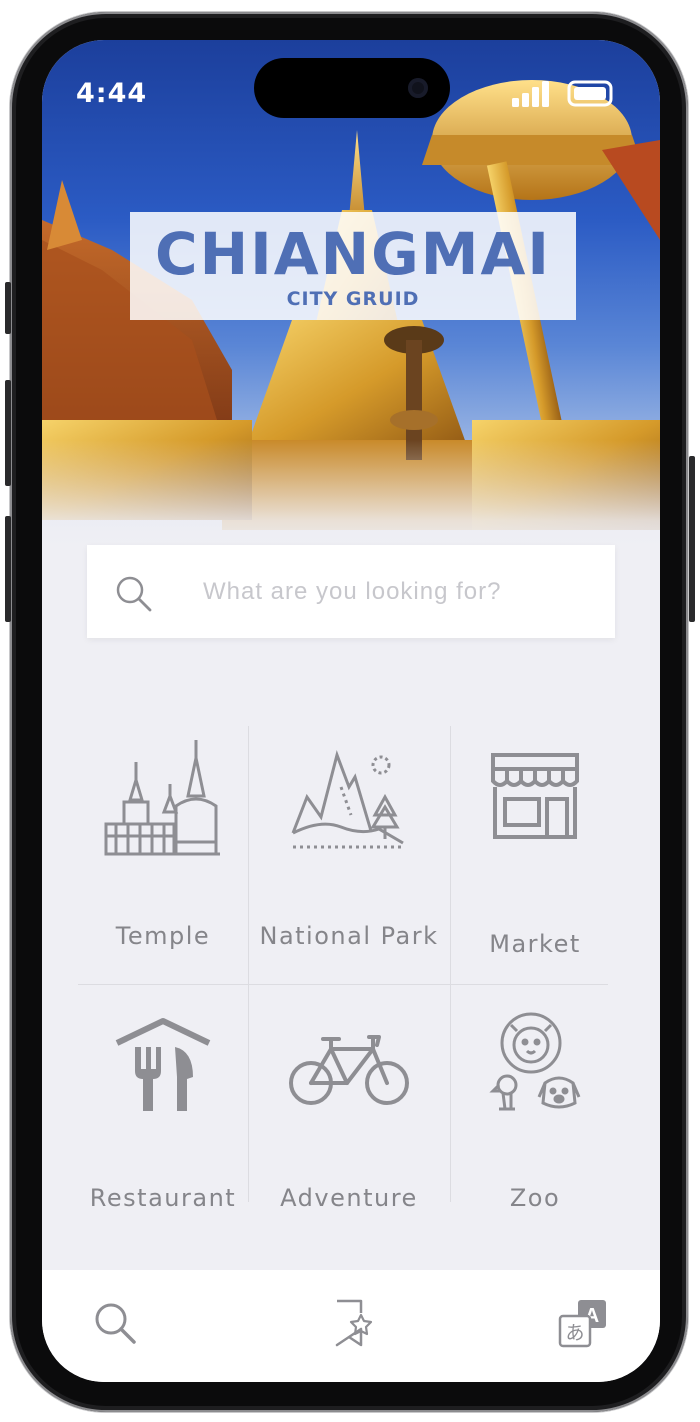 The width and height of the screenshot is (700, 1422). What do you see at coordinates (530, 94) in the screenshot?
I see `cellular-signal-icon` at bounding box center [530, 94].